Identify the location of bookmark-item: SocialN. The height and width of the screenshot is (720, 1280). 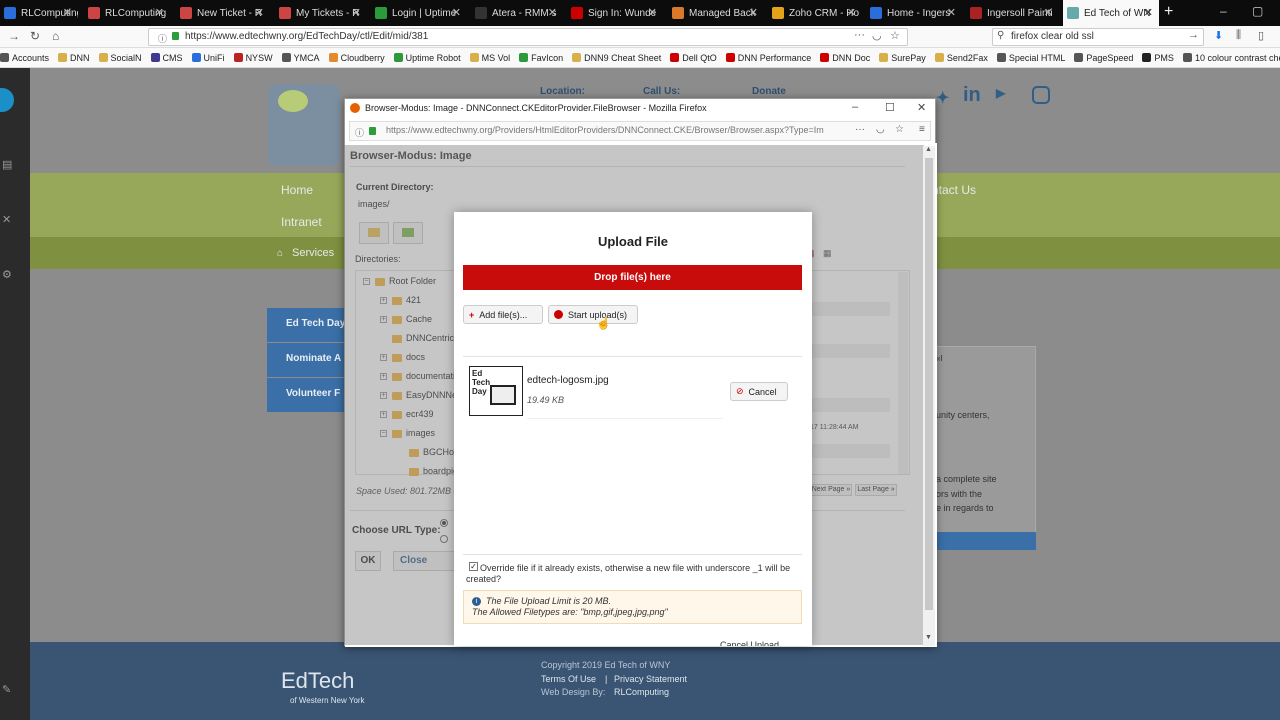
(120, 58).